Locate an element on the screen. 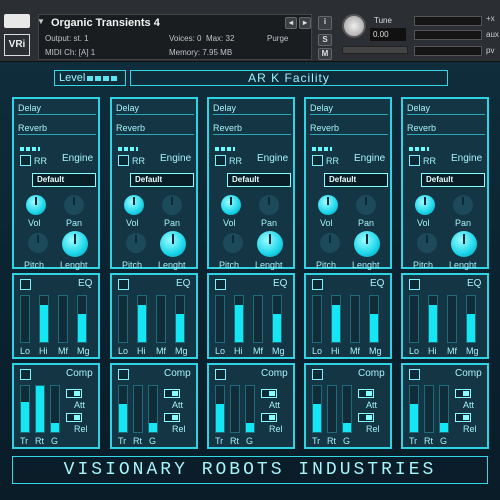 This screenshot has height=500, width=500. pan-slider is located at coordinates (375, 50).